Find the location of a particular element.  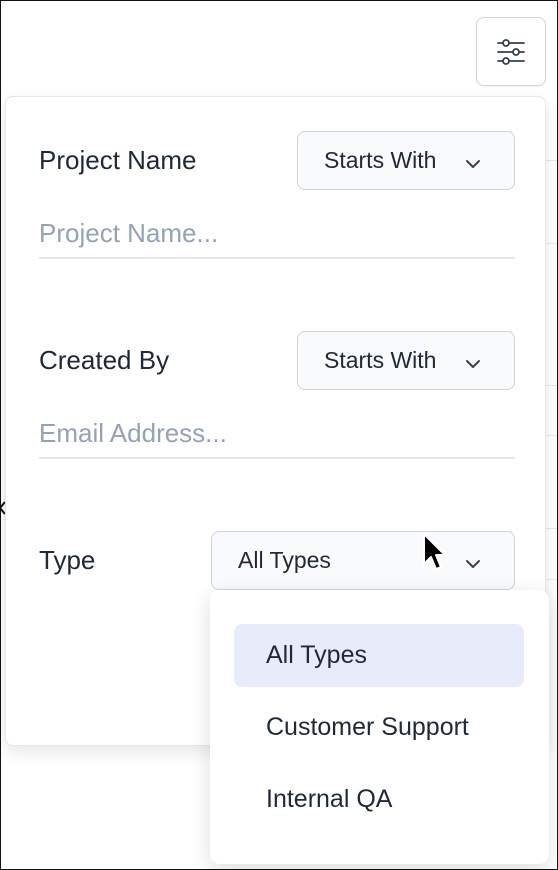

project-name-operator-select: Starts With is located at coordinates (406, 160).